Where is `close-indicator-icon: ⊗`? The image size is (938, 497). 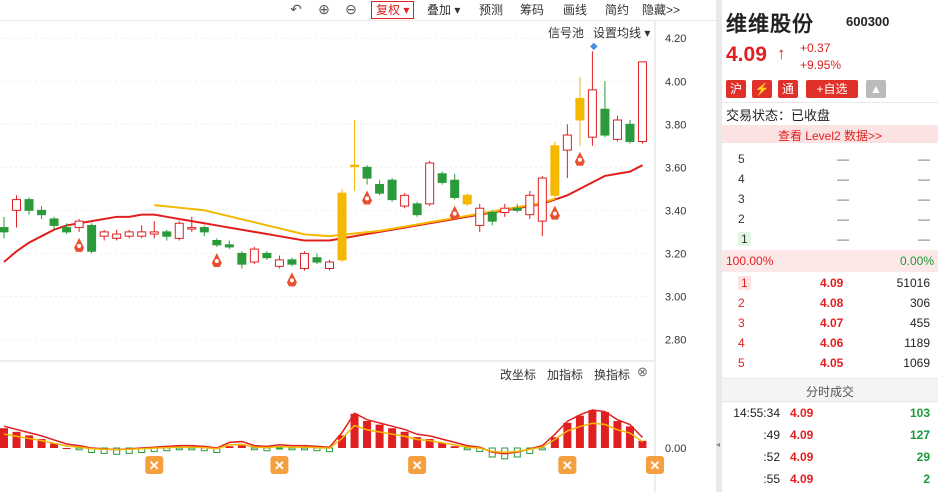
close-indicator-icon: ⊗ is located at coordinates (642, 372).